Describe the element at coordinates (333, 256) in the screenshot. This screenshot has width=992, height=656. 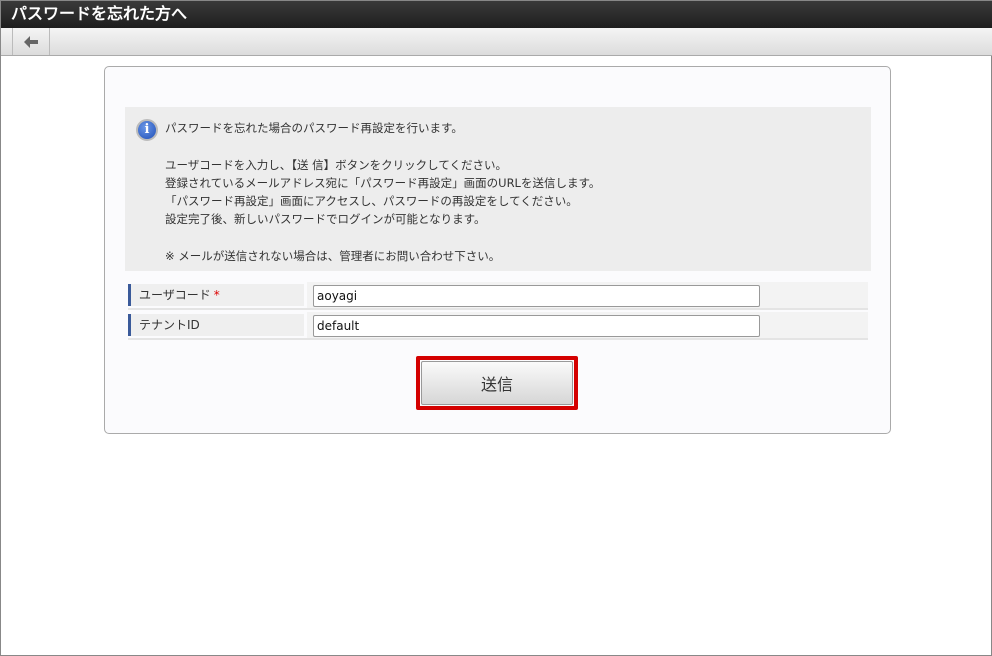
I see `info-line: ※ メールが送信されない場合は、管理者にお問い合わせ下さい。` at that location.